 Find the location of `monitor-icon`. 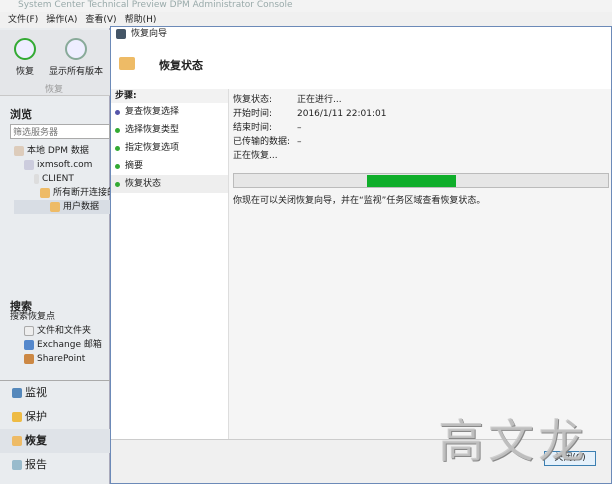

monitor-icon is located at coordinates (17, 393).